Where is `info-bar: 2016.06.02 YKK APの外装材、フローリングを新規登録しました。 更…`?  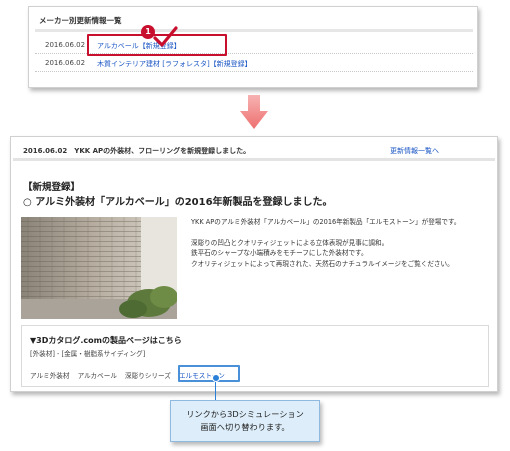 info-bar: 2016.06.02 YKK APの外装材、フローリングを新規登録しました。 更… is located at coordinates (254, 151).